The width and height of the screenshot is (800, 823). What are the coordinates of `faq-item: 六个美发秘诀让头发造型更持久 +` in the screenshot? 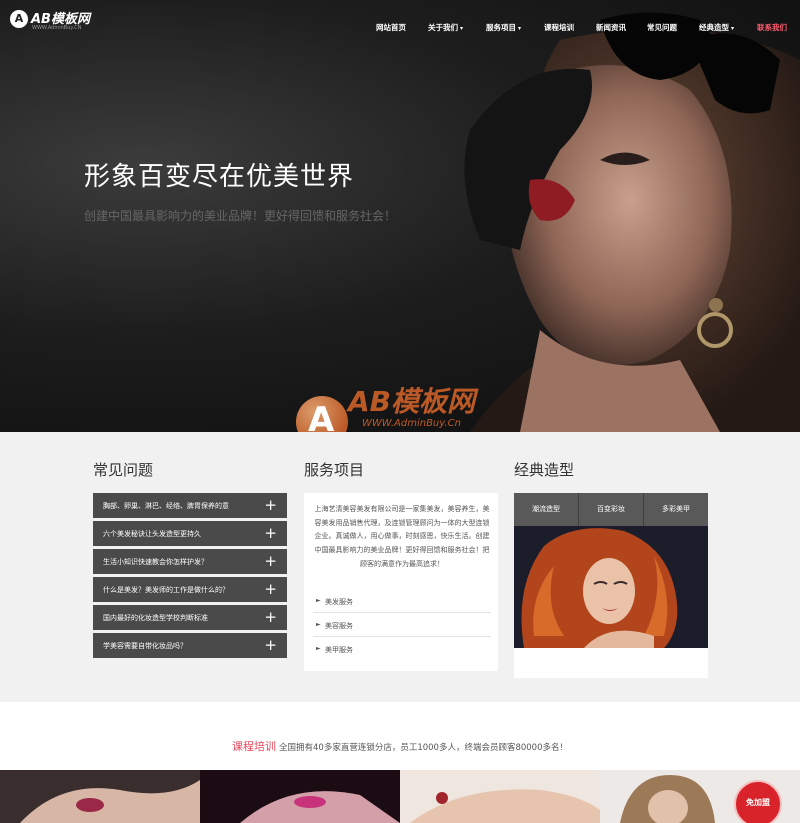 It's located at (190, 533).